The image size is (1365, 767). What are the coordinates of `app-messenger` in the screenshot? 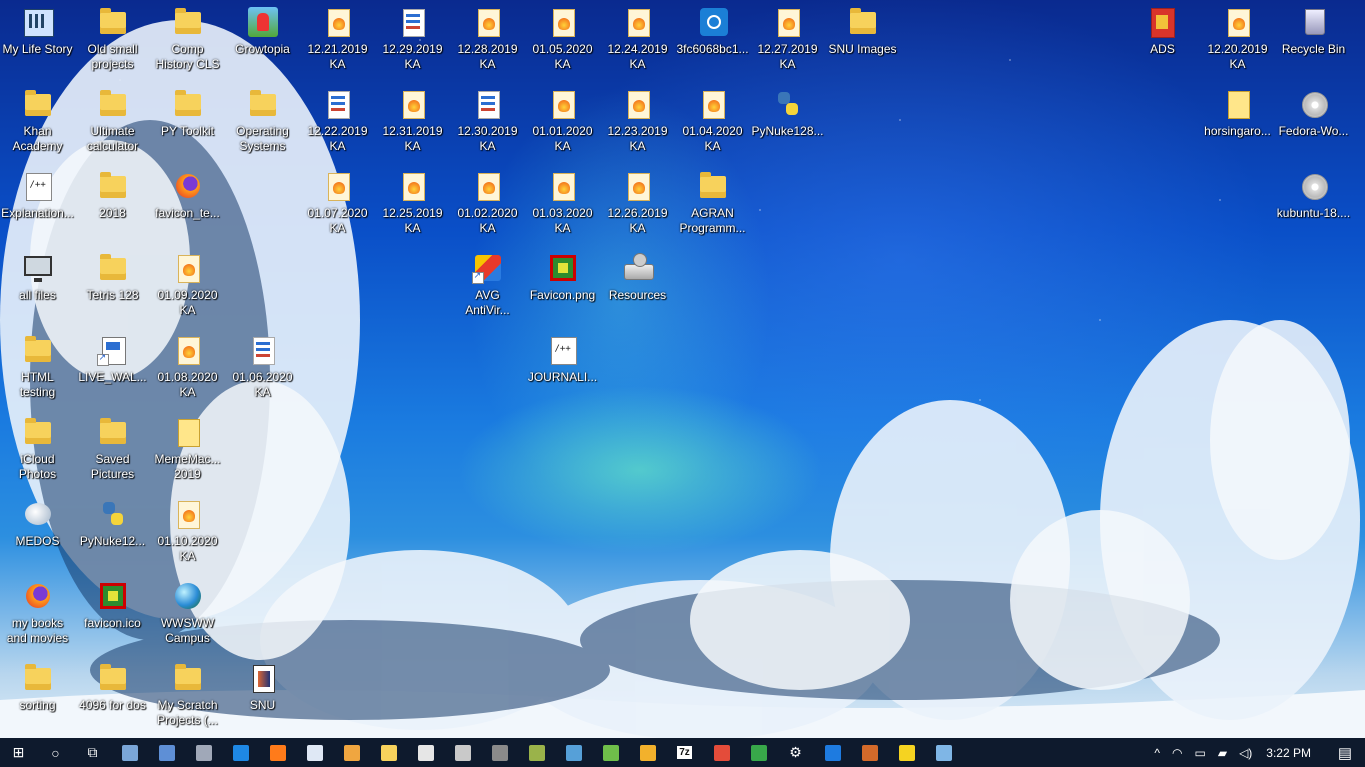 It's located at (425, 752).